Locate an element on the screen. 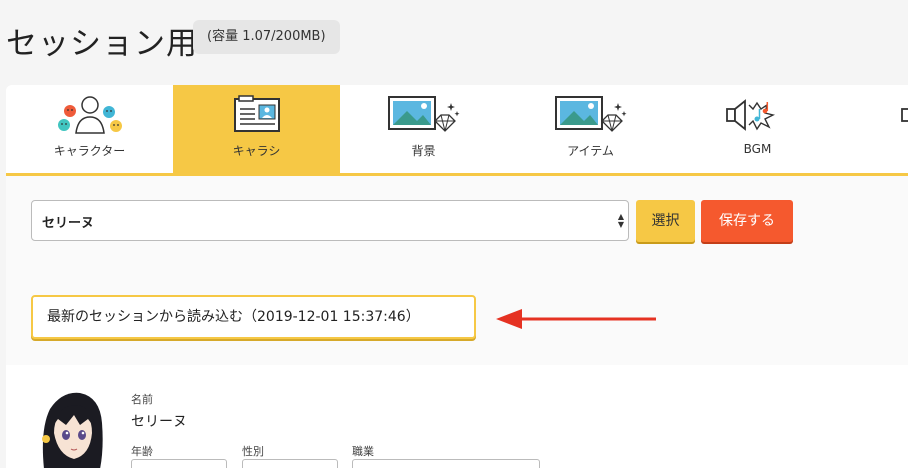  tab-items: アイテム is located at coordinates (590, 129).